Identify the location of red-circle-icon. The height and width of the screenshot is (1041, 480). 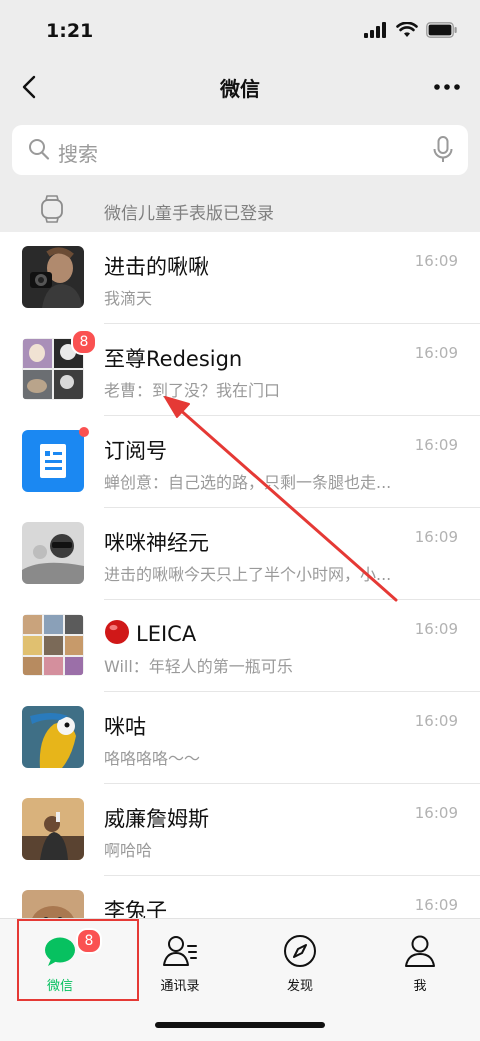
(117, 632).